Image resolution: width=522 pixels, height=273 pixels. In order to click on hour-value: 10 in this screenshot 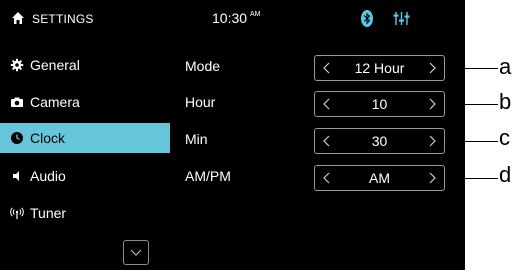, I will do `click(379, 104)`.